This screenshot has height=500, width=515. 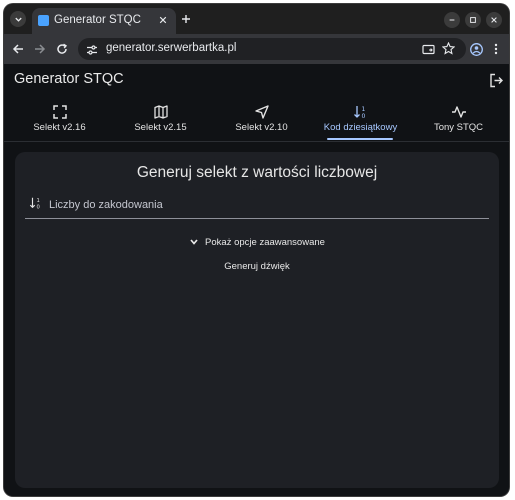 I want to click on tab-selekt-v210: Selekt v2.10, so click(x=261, y=120).